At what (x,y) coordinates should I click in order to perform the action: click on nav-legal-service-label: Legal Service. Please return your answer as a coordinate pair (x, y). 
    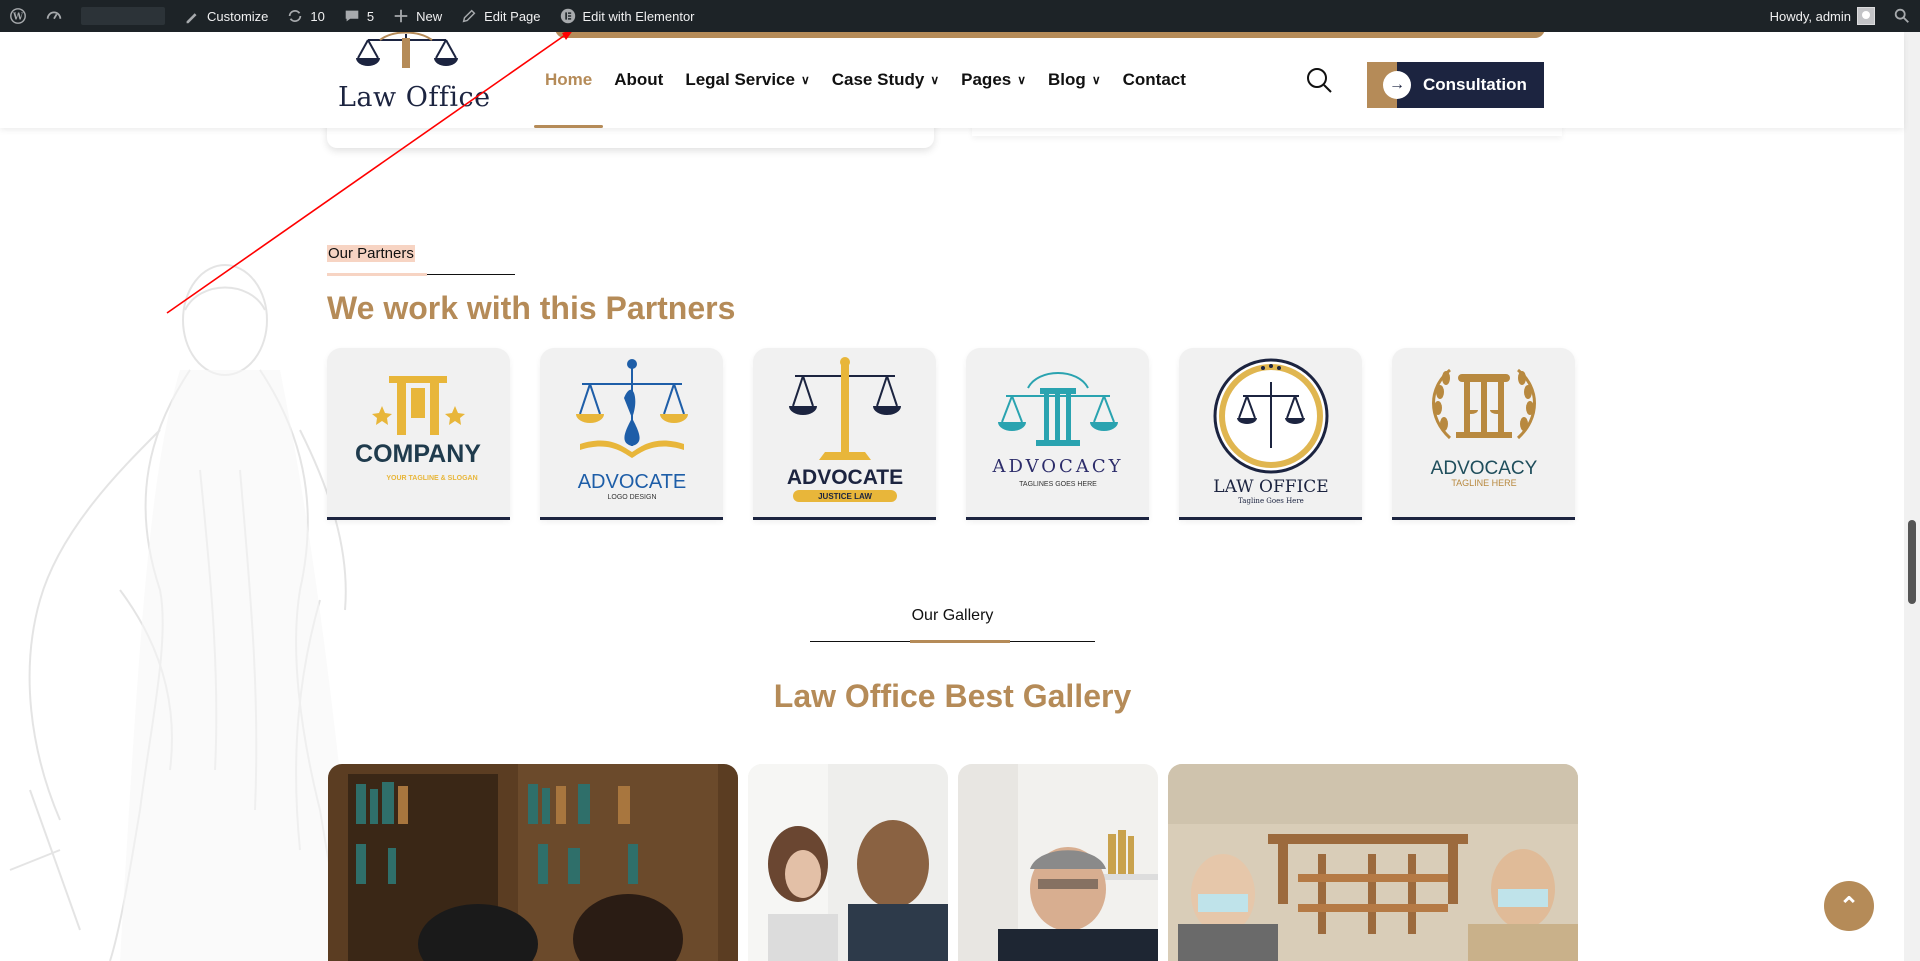
    Looking at the image, I should click on (740, 79).